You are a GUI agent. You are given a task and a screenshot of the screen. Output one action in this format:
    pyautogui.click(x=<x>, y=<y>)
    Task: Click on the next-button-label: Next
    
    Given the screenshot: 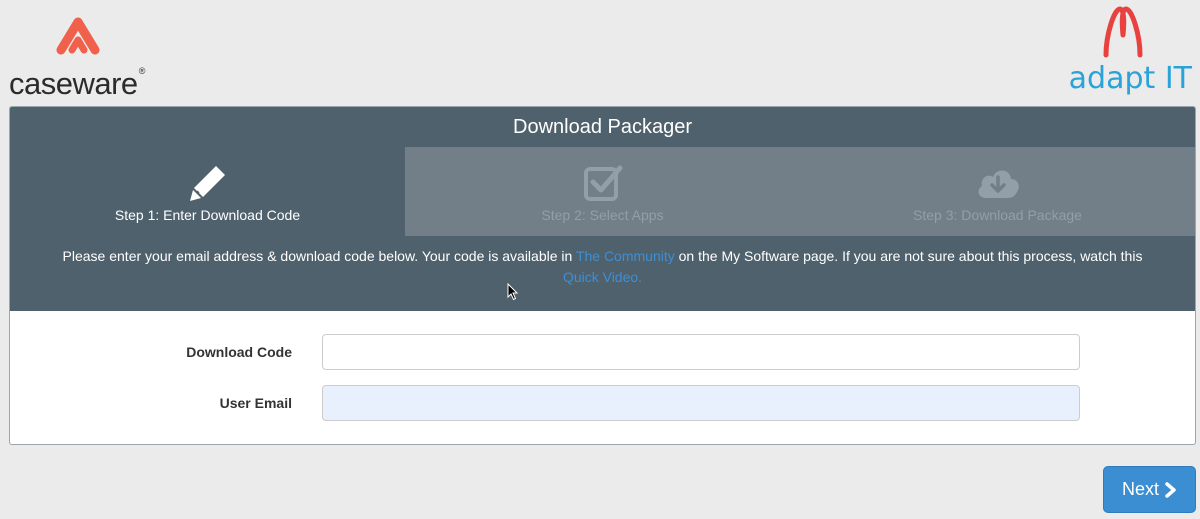 What is the action you would take?
    pyautogui.click(x=1140, y=489)
    